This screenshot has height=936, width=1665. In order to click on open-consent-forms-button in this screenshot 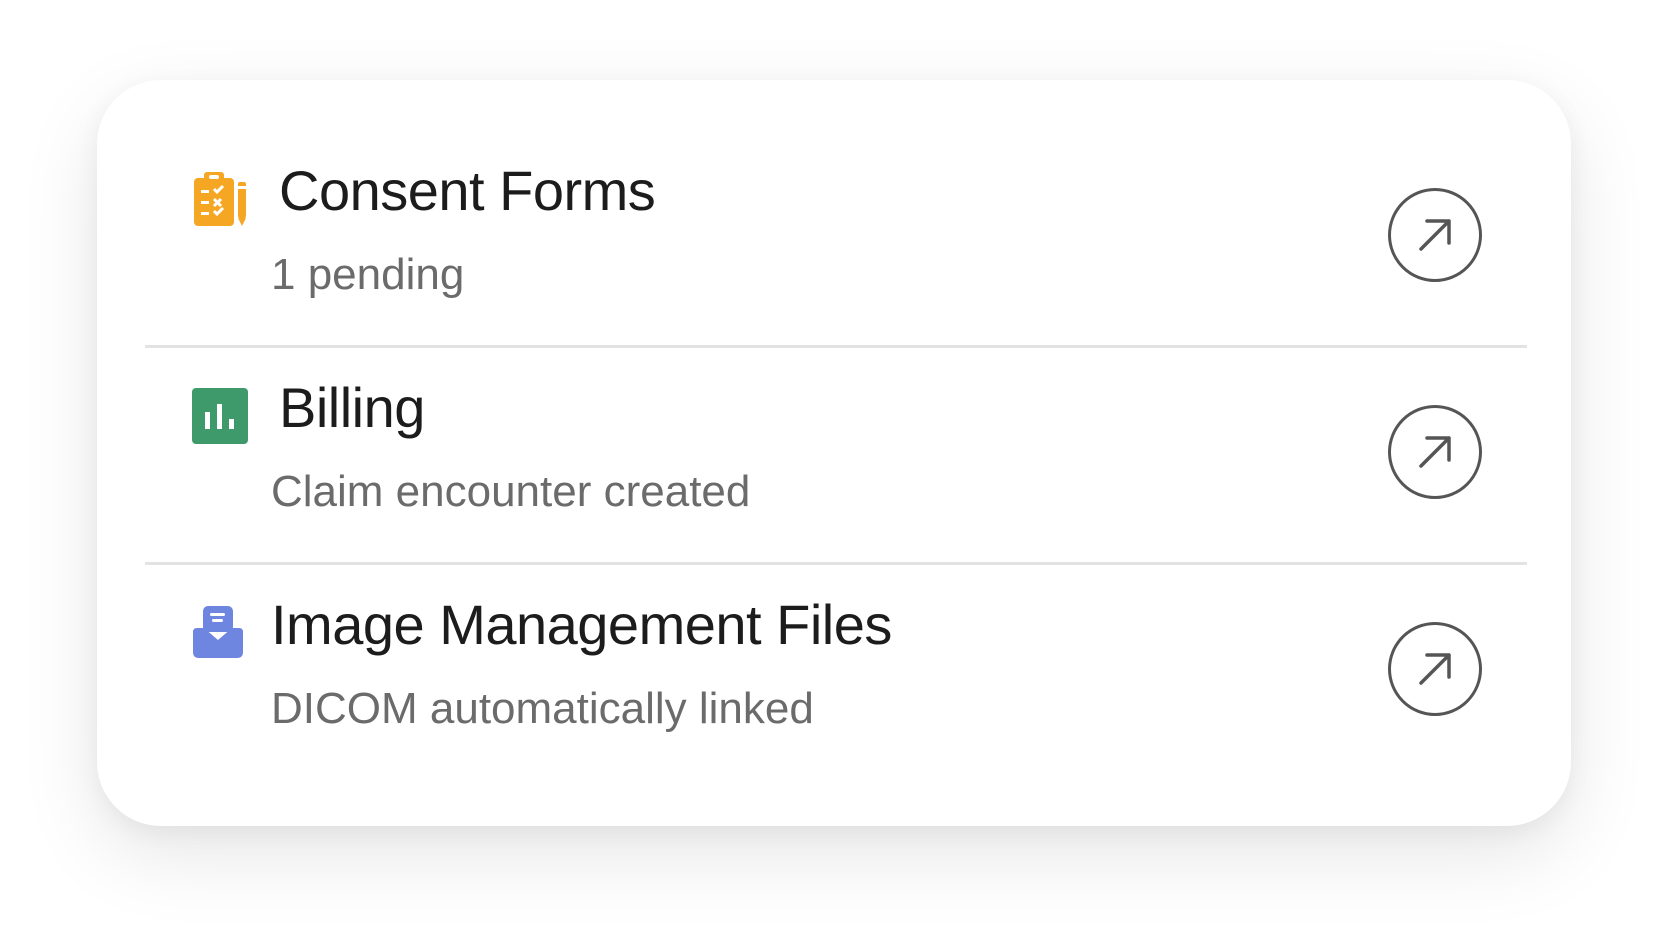, I will do `click(1435, 235)`.